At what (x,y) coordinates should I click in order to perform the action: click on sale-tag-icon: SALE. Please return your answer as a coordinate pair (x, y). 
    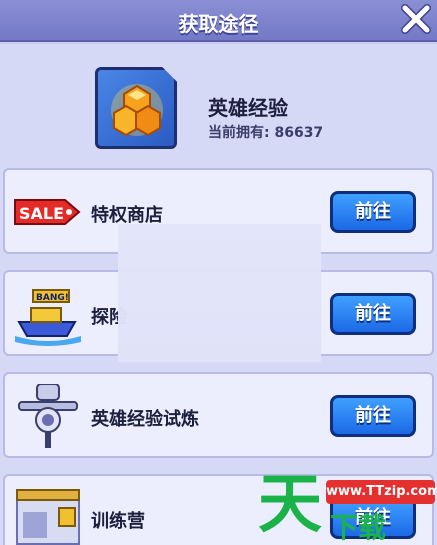
    Looking at the image, I should click on (48, 212).